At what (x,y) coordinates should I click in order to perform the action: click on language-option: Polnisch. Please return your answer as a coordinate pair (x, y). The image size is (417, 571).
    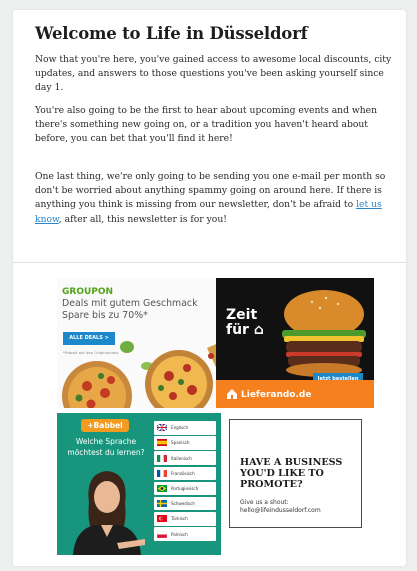
    Looking at the image, I should click on (185, 534).